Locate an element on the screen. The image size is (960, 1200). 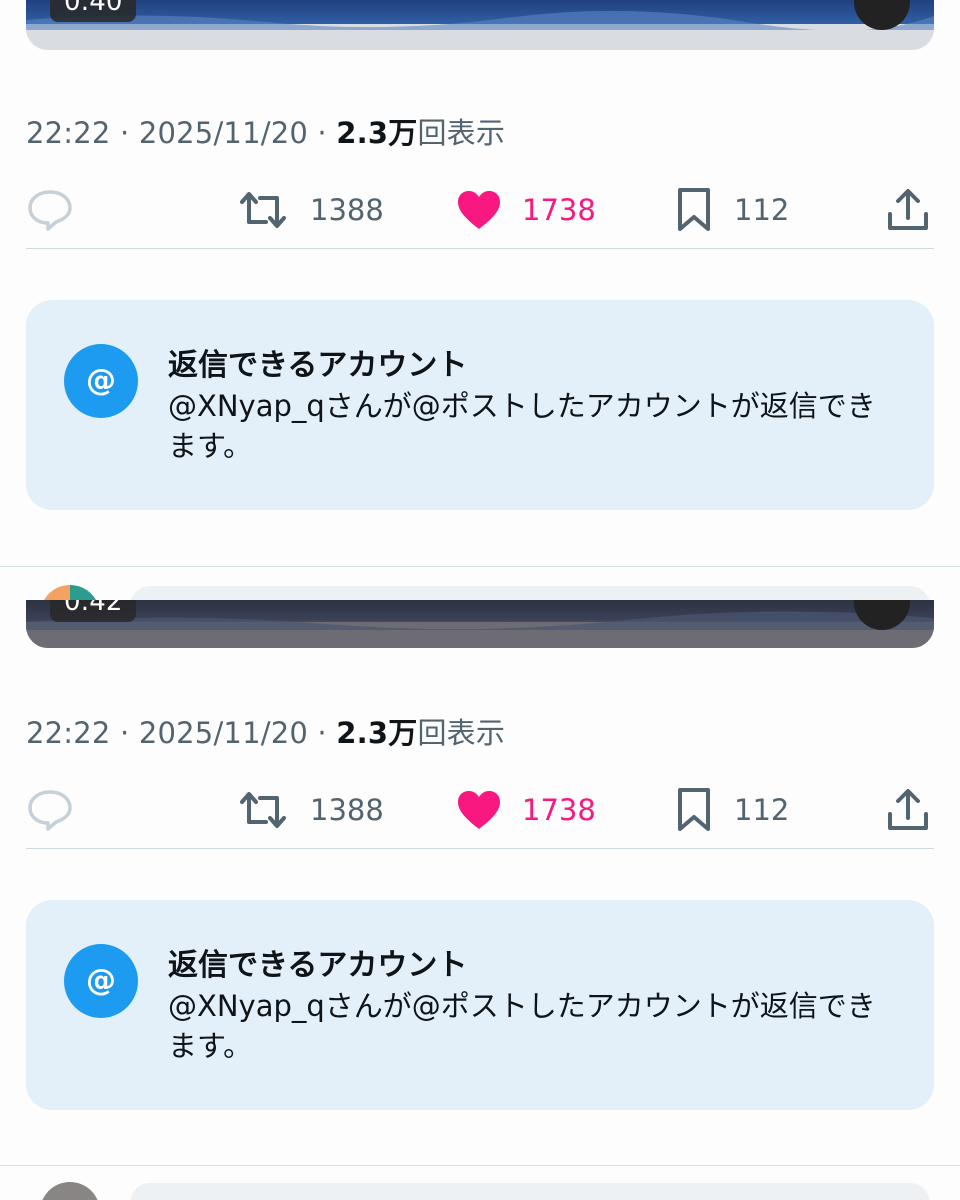
video-player: 0:42 is located at coordinates (480, 624).